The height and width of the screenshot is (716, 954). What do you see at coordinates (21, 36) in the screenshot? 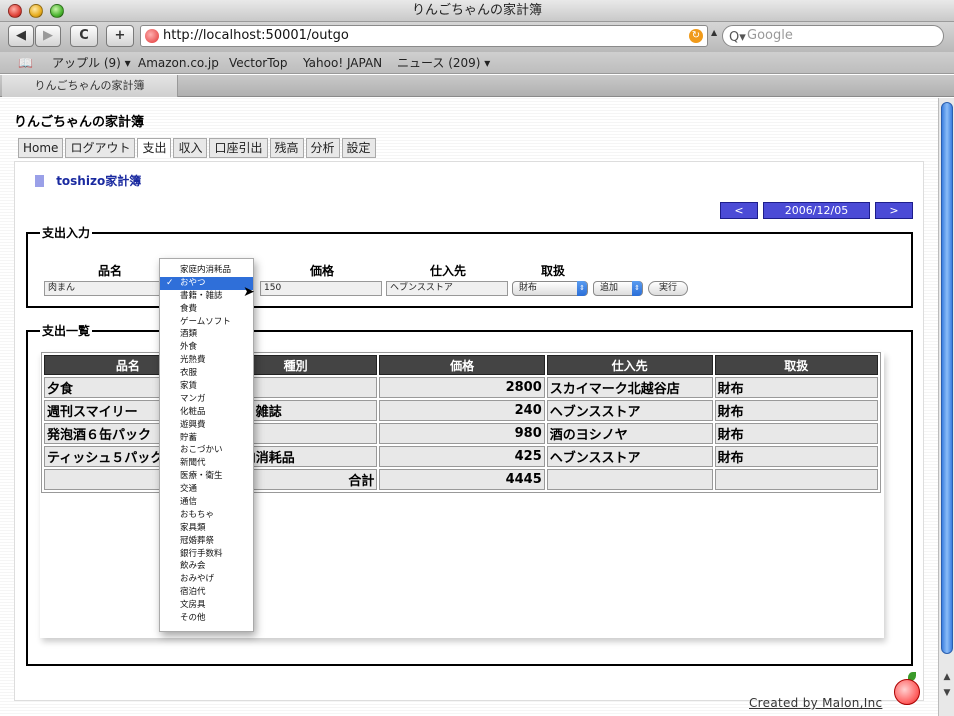
I see `back-button: ◀` at bounding box center [21, 36].